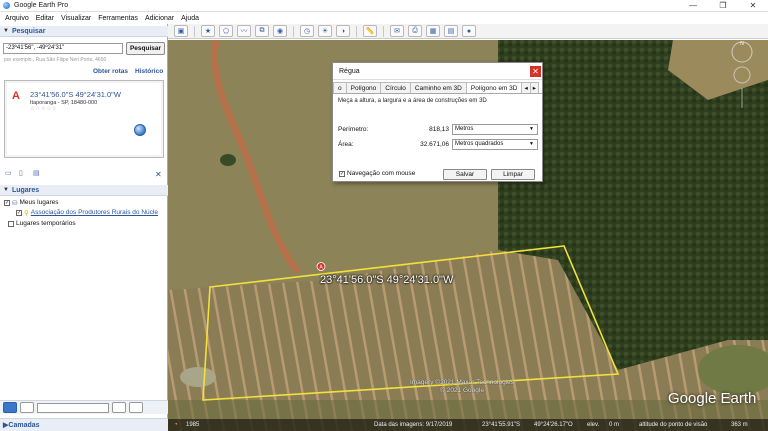  Describe the element at coordinates (593, 425) in the screenshot. I see `status-elev-label: elev.` at that location.